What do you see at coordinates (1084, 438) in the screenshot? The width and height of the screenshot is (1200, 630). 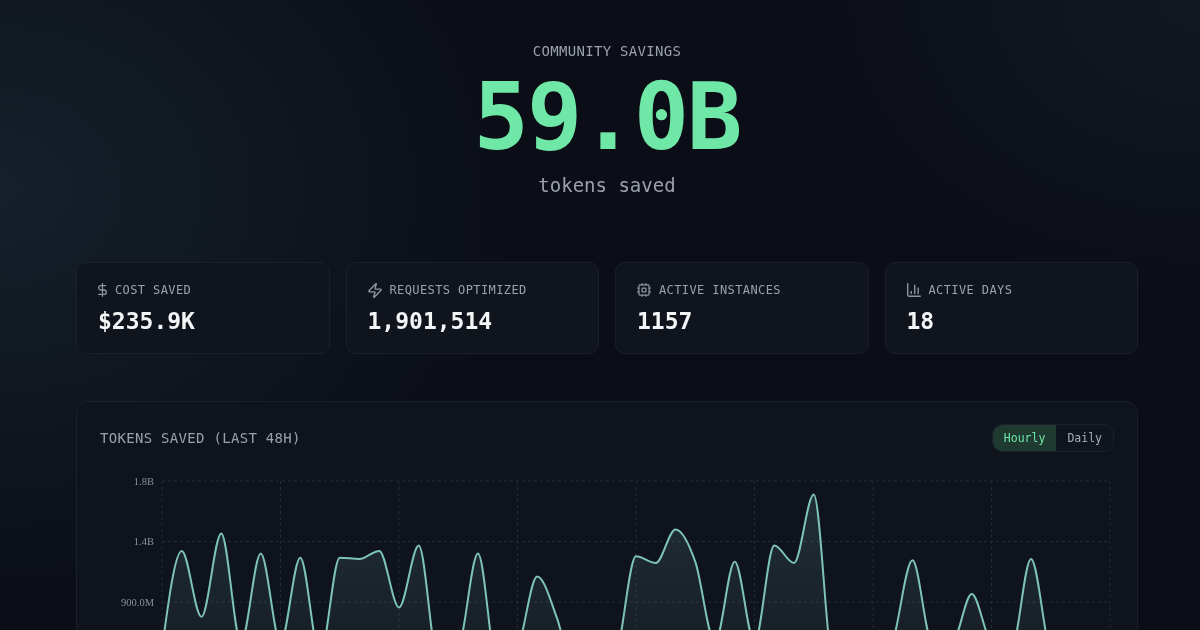 I see `view-toggle-button: Daily` at bounding box center [1084, 438].